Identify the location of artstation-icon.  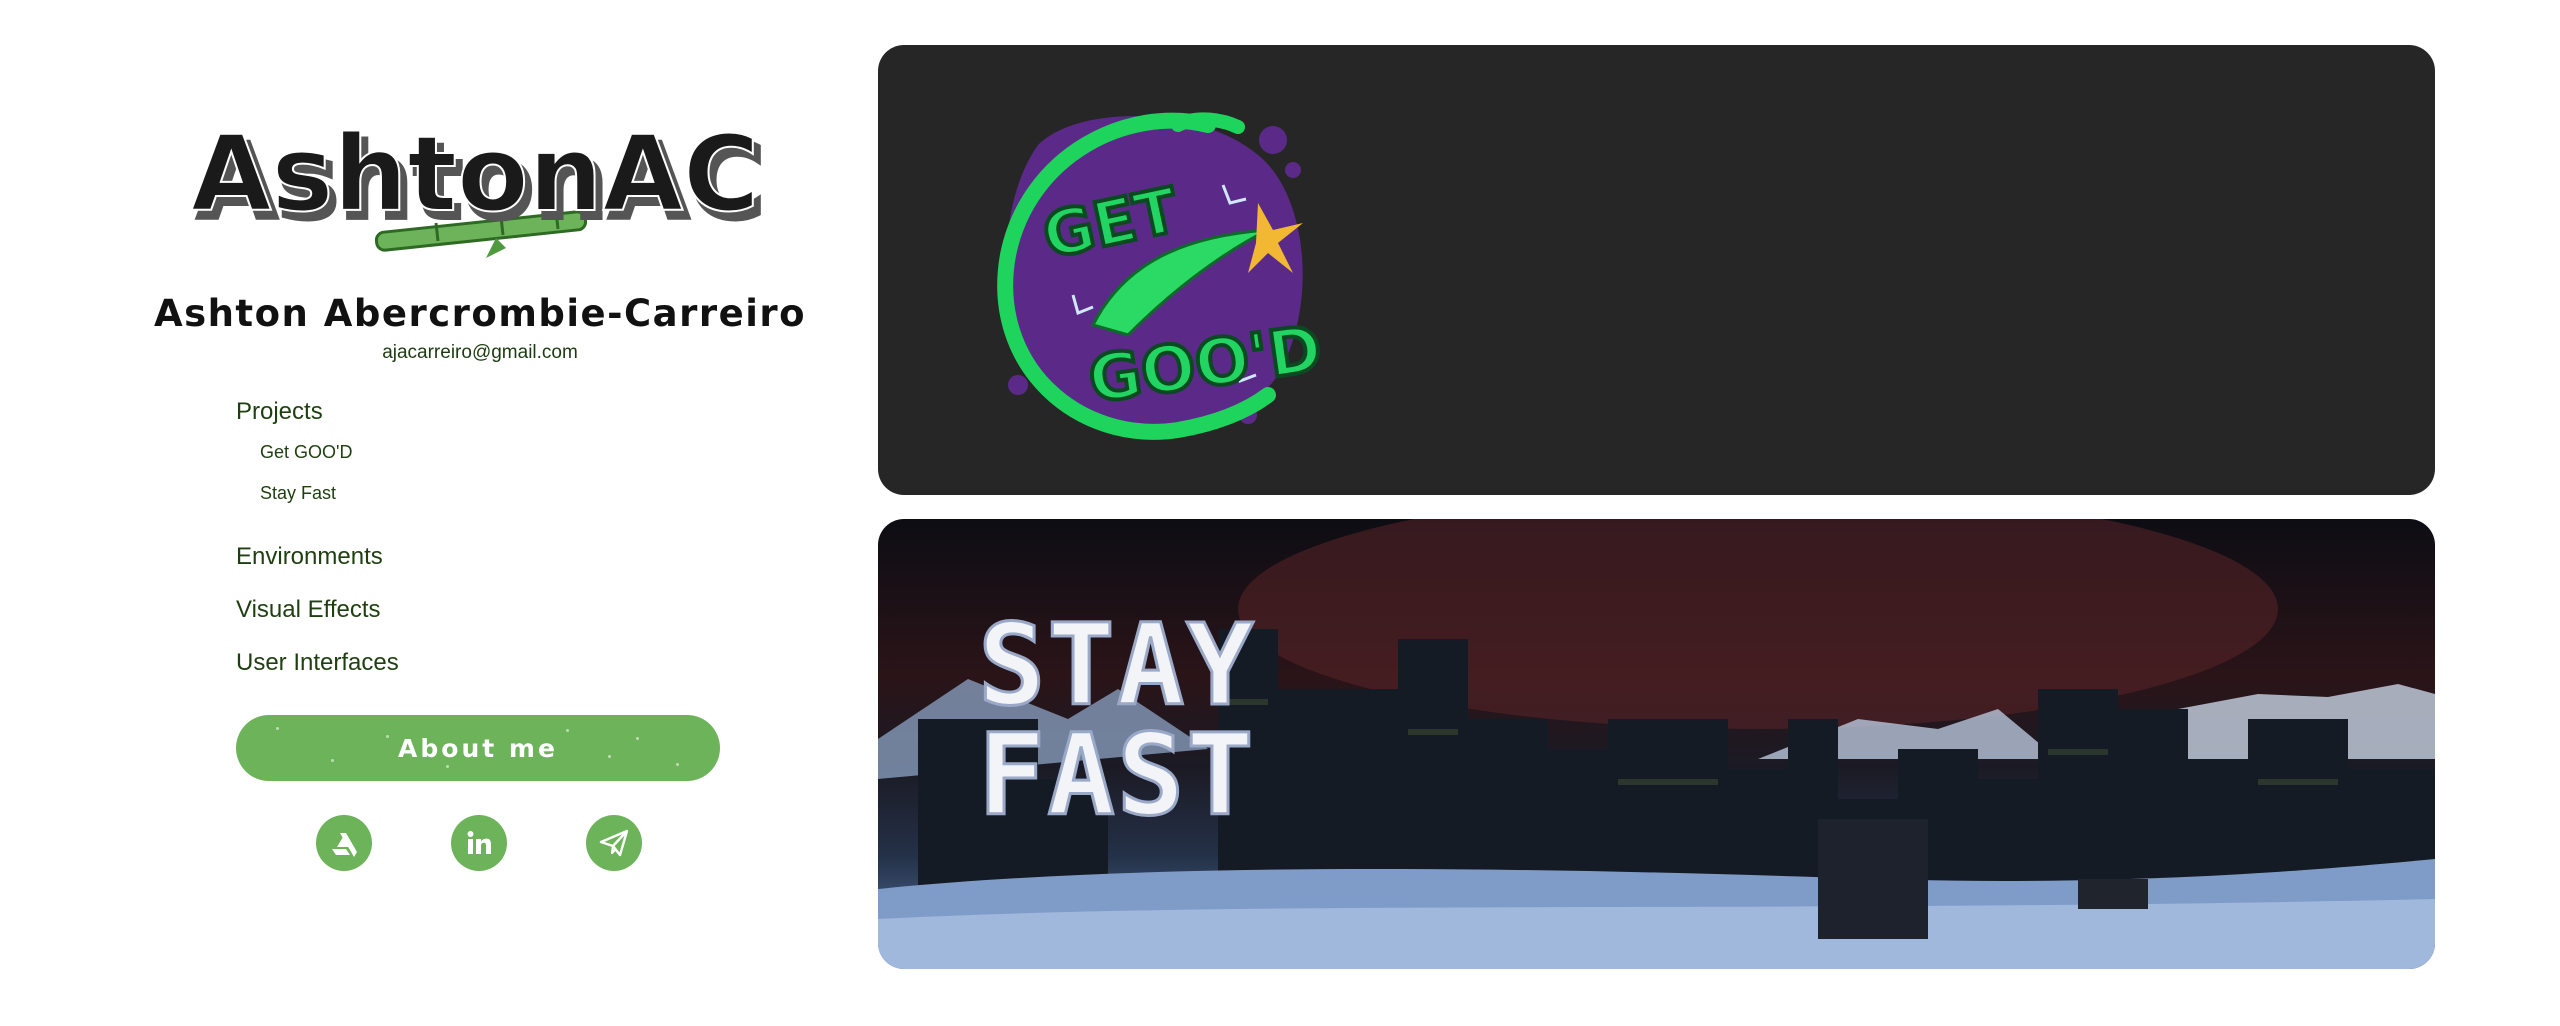
(344, 845).